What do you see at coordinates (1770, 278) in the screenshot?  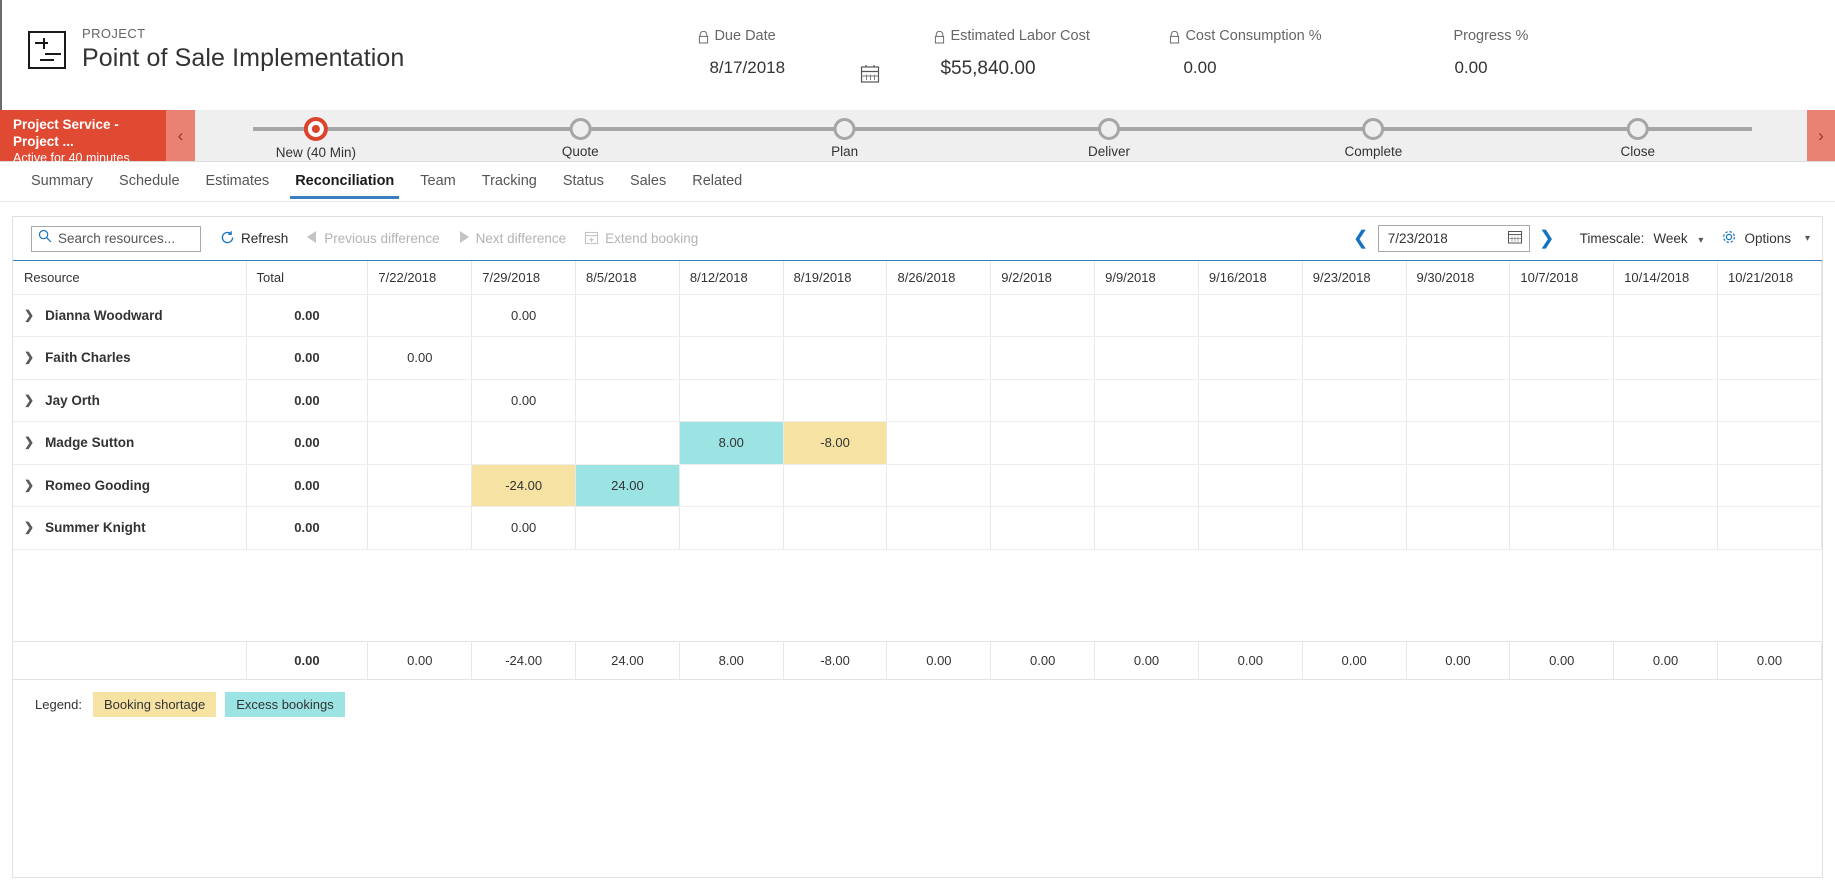 I see `column-header-date-13: 10/21/2018` at bounding box center [1770, 278].